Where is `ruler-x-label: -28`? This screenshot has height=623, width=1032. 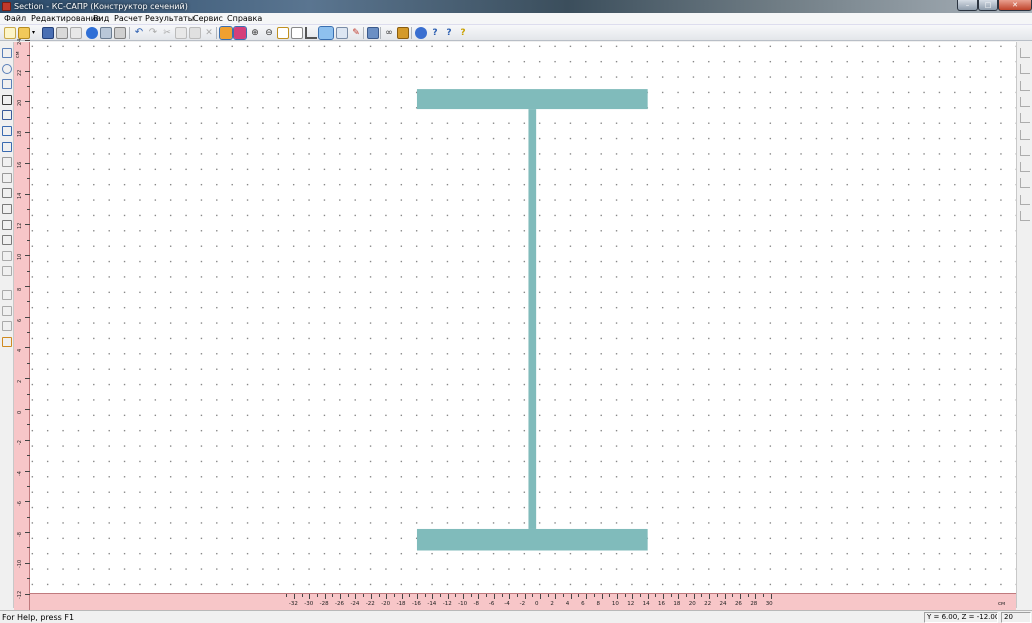 ruler-x-label: -28 is located at coordinates (324, 604).